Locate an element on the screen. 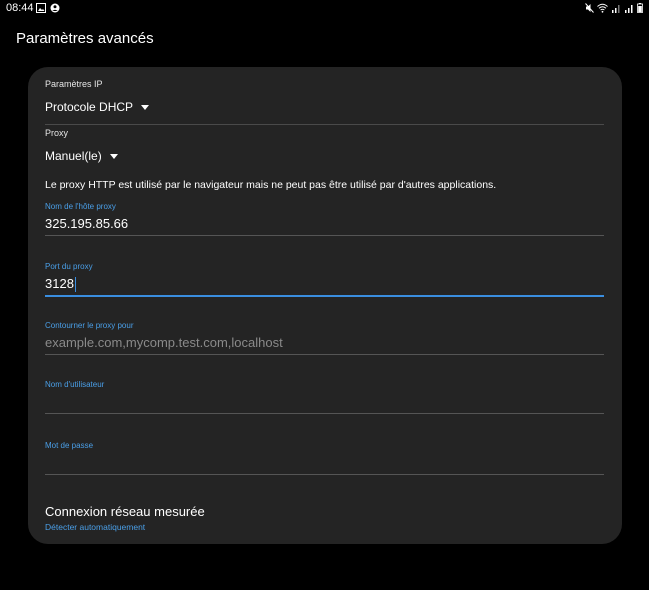  username-underline is located at coordinates (324, 413).